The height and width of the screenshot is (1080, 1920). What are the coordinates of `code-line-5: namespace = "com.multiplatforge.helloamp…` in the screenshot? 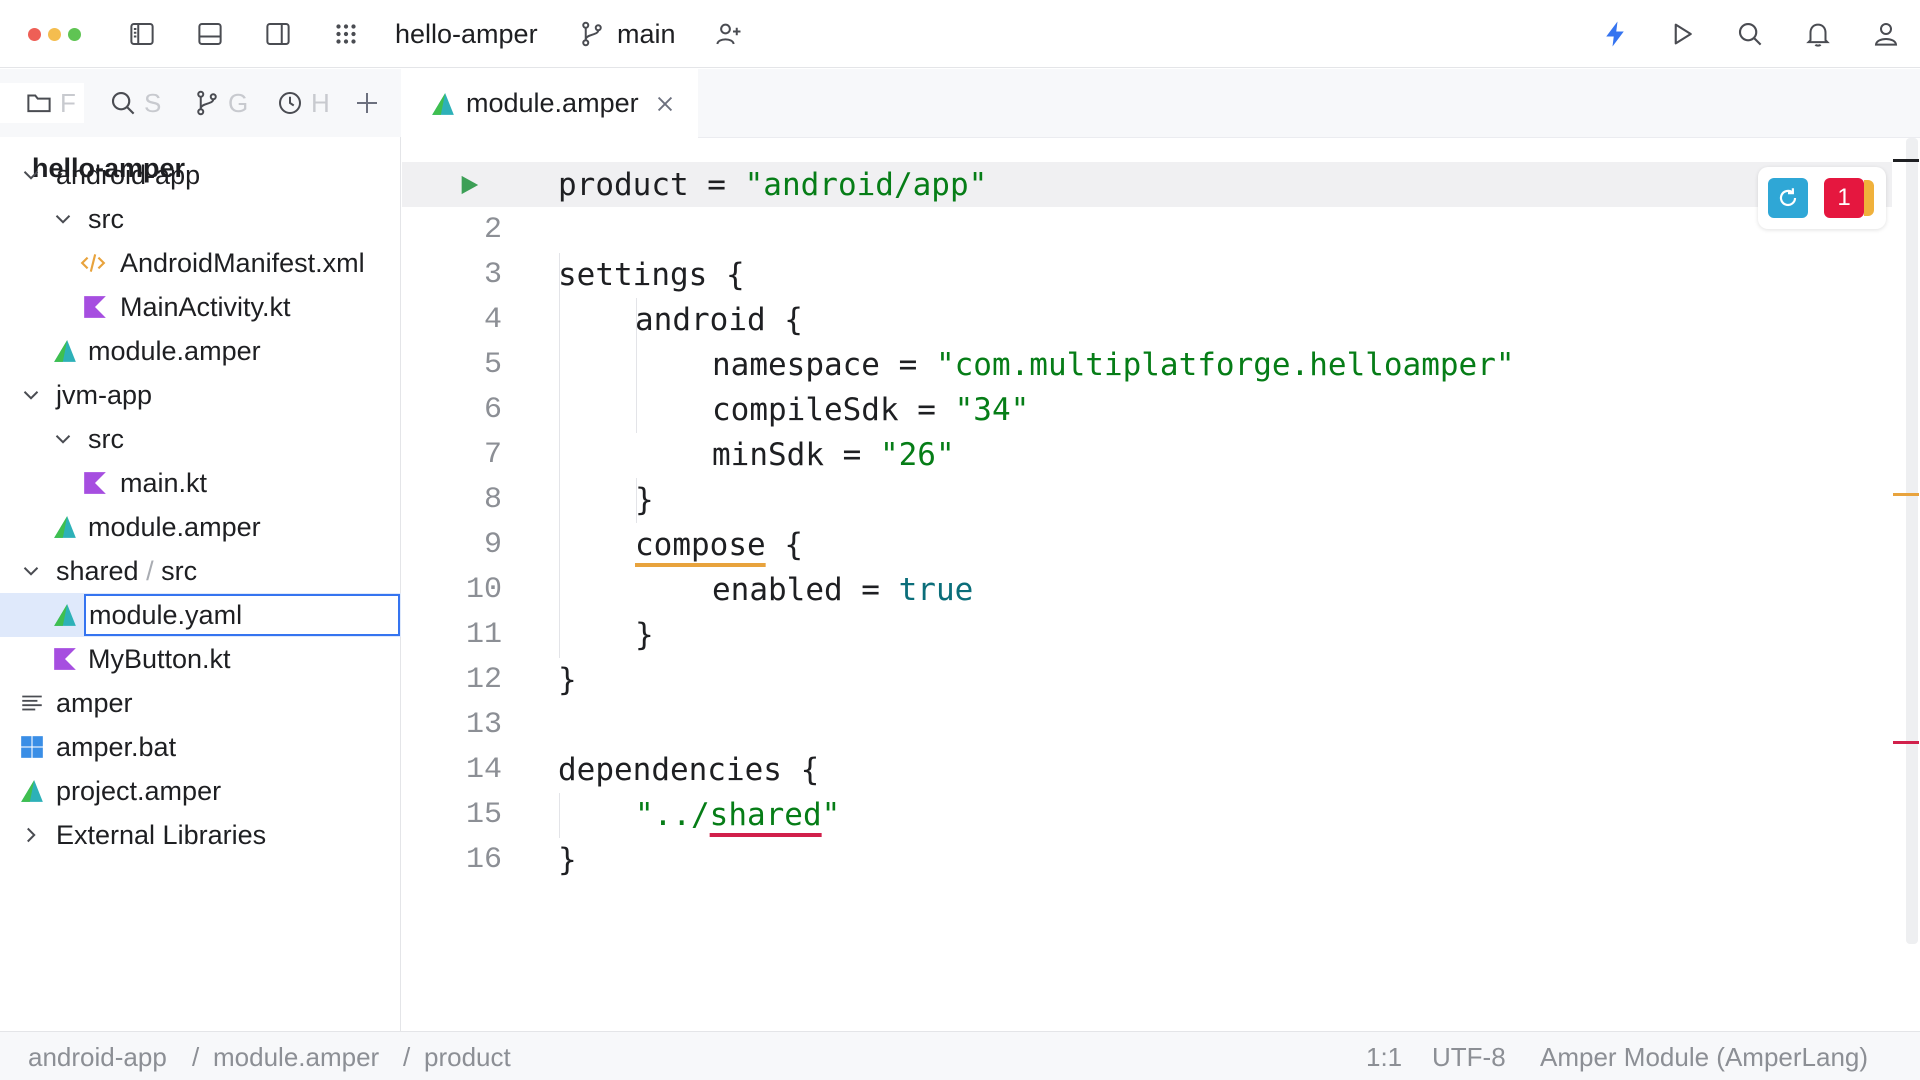 It's located at (1113, 365).